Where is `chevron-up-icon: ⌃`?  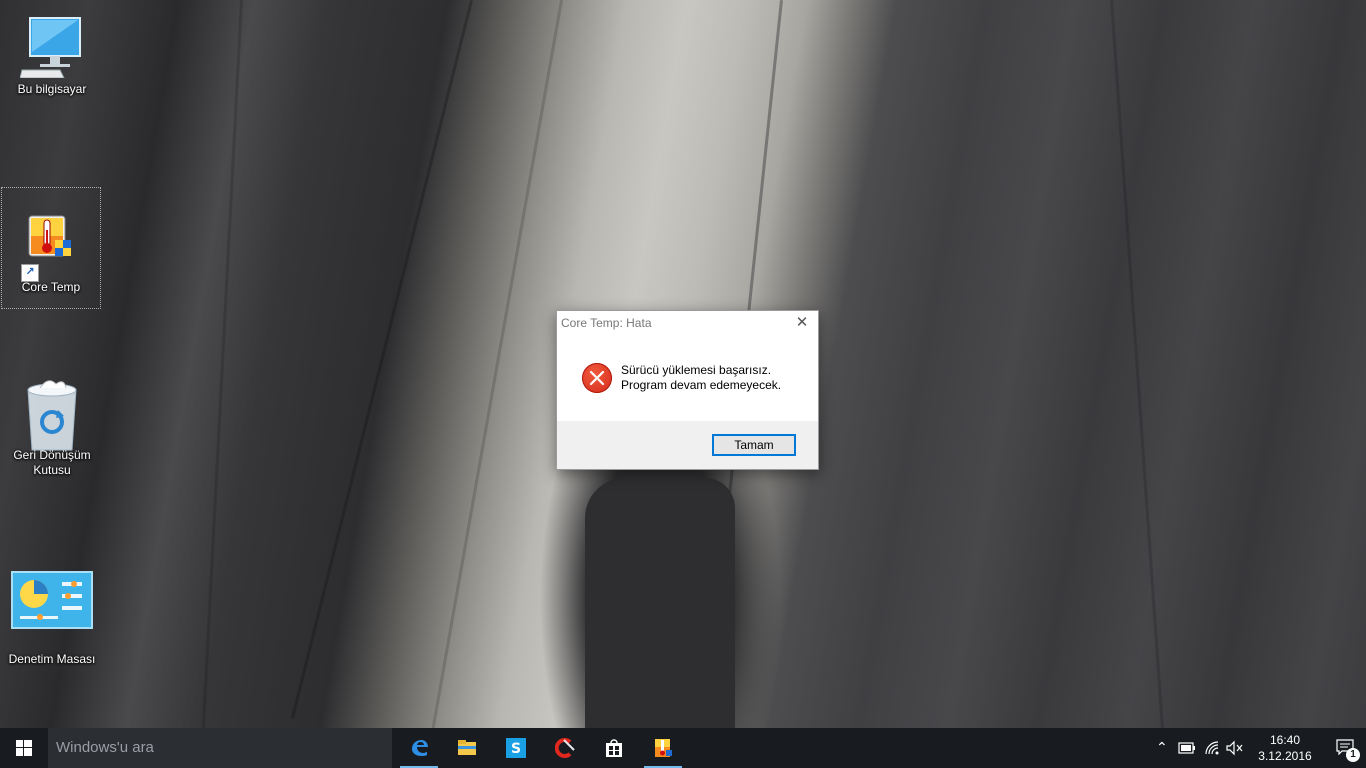 chevron-up-icon: ⌃ is located at coordinates (1162, 747).